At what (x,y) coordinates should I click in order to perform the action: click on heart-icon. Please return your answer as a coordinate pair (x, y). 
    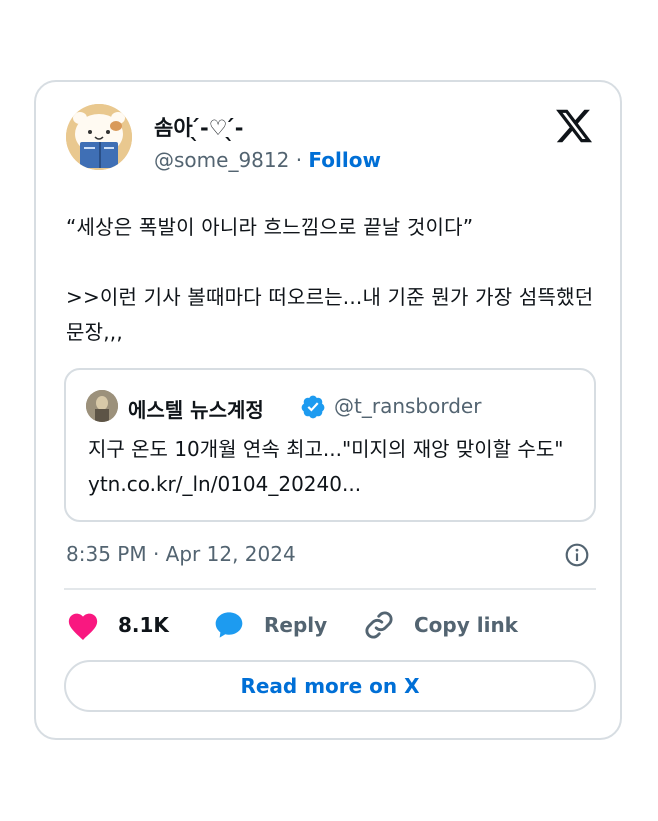
    Looking at the image, I should click on (83, 627).